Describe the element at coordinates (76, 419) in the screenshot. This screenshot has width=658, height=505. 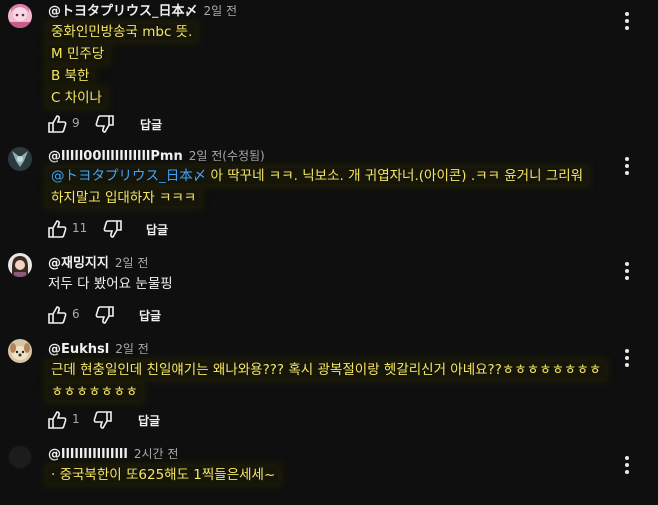
I see `like-count: 1` at that location.